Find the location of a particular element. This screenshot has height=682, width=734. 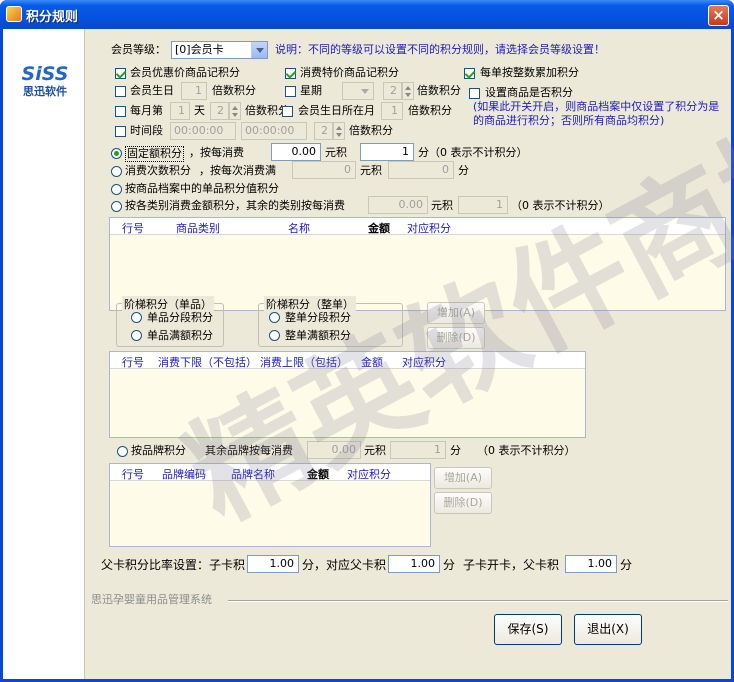

brand-rule-label: 按品牌积分 is located at coordinates (158, 450).